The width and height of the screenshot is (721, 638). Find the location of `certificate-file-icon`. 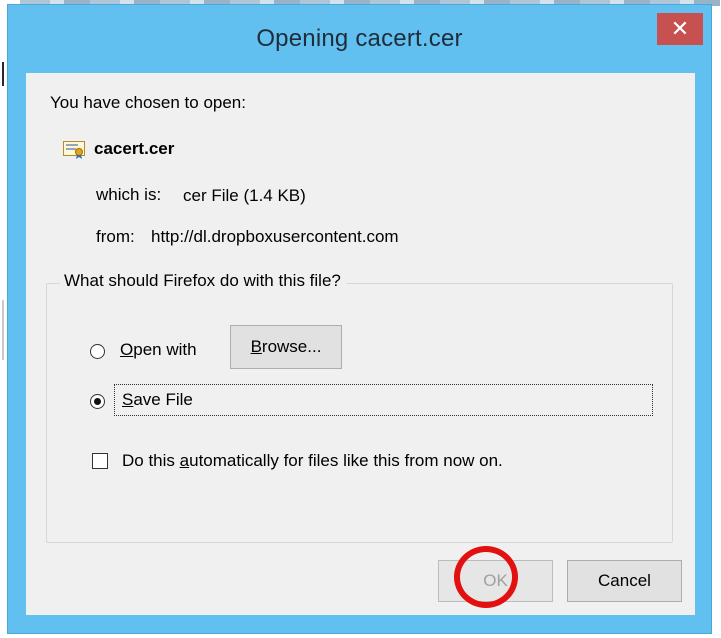

certificate-file-icon is located at coordinates (74, 150).